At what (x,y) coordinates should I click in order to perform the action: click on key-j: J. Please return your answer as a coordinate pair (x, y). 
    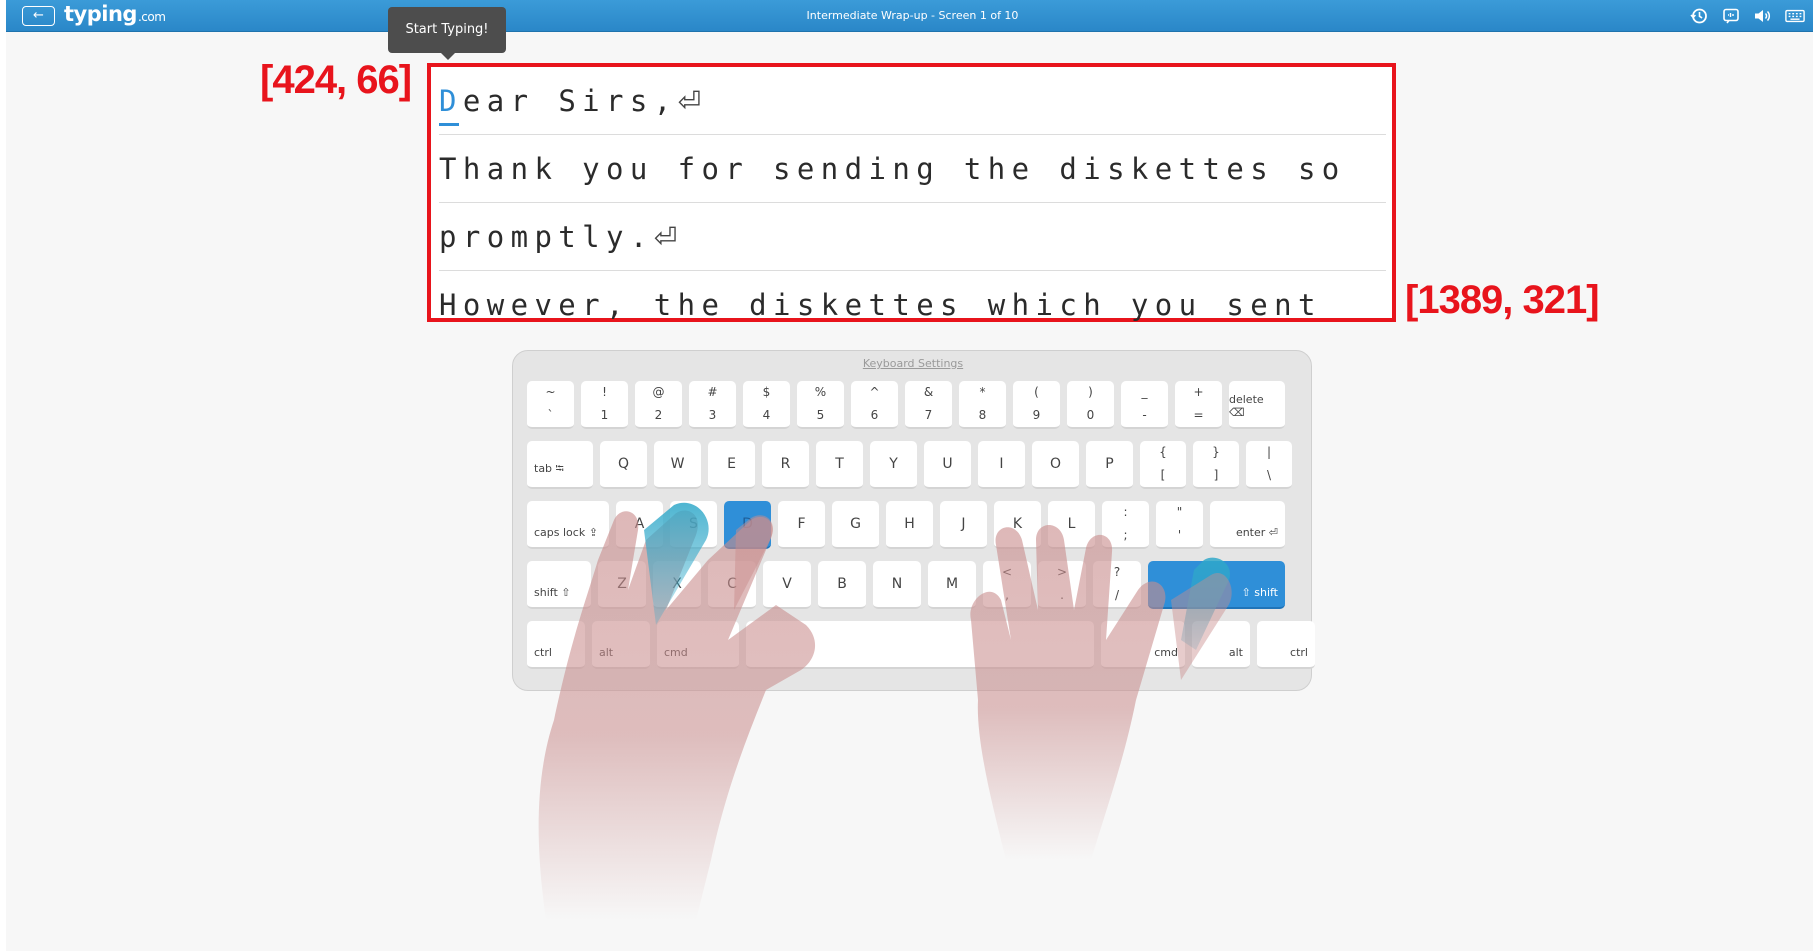
    Looking at the image, I should click on (963, 525).